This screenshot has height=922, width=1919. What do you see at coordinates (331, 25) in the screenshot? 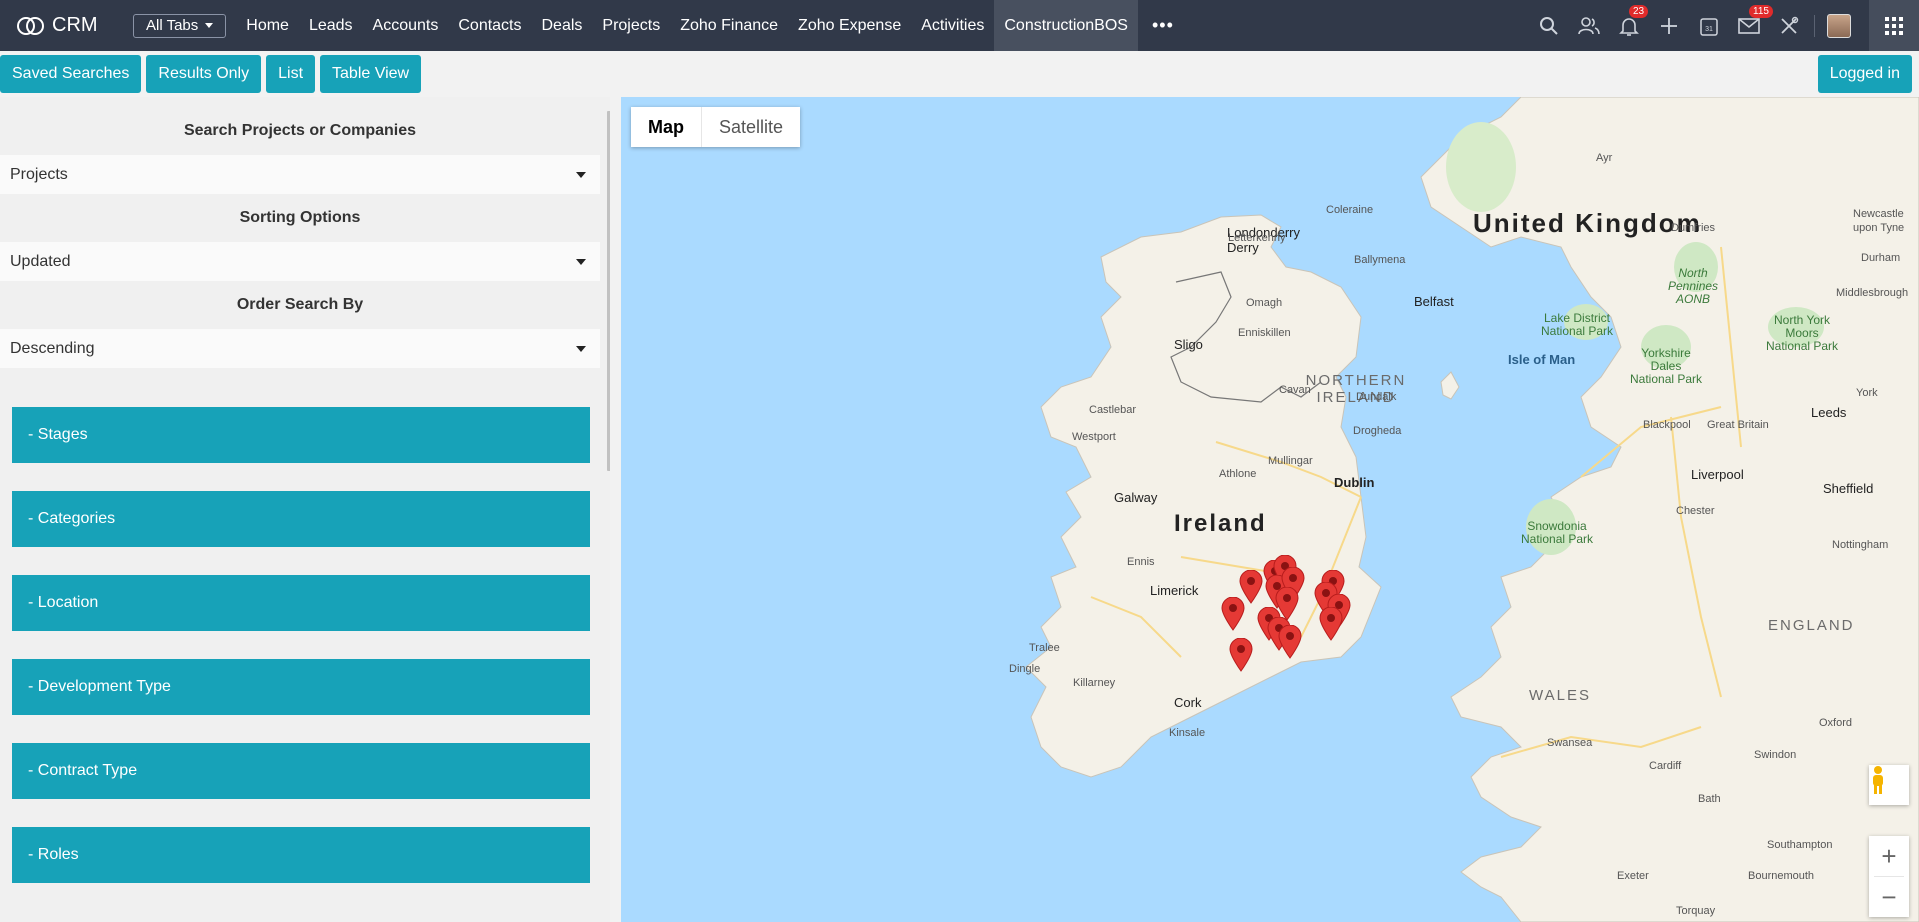
I see `nav-leads: Leads` at bounding box center [331, 25].